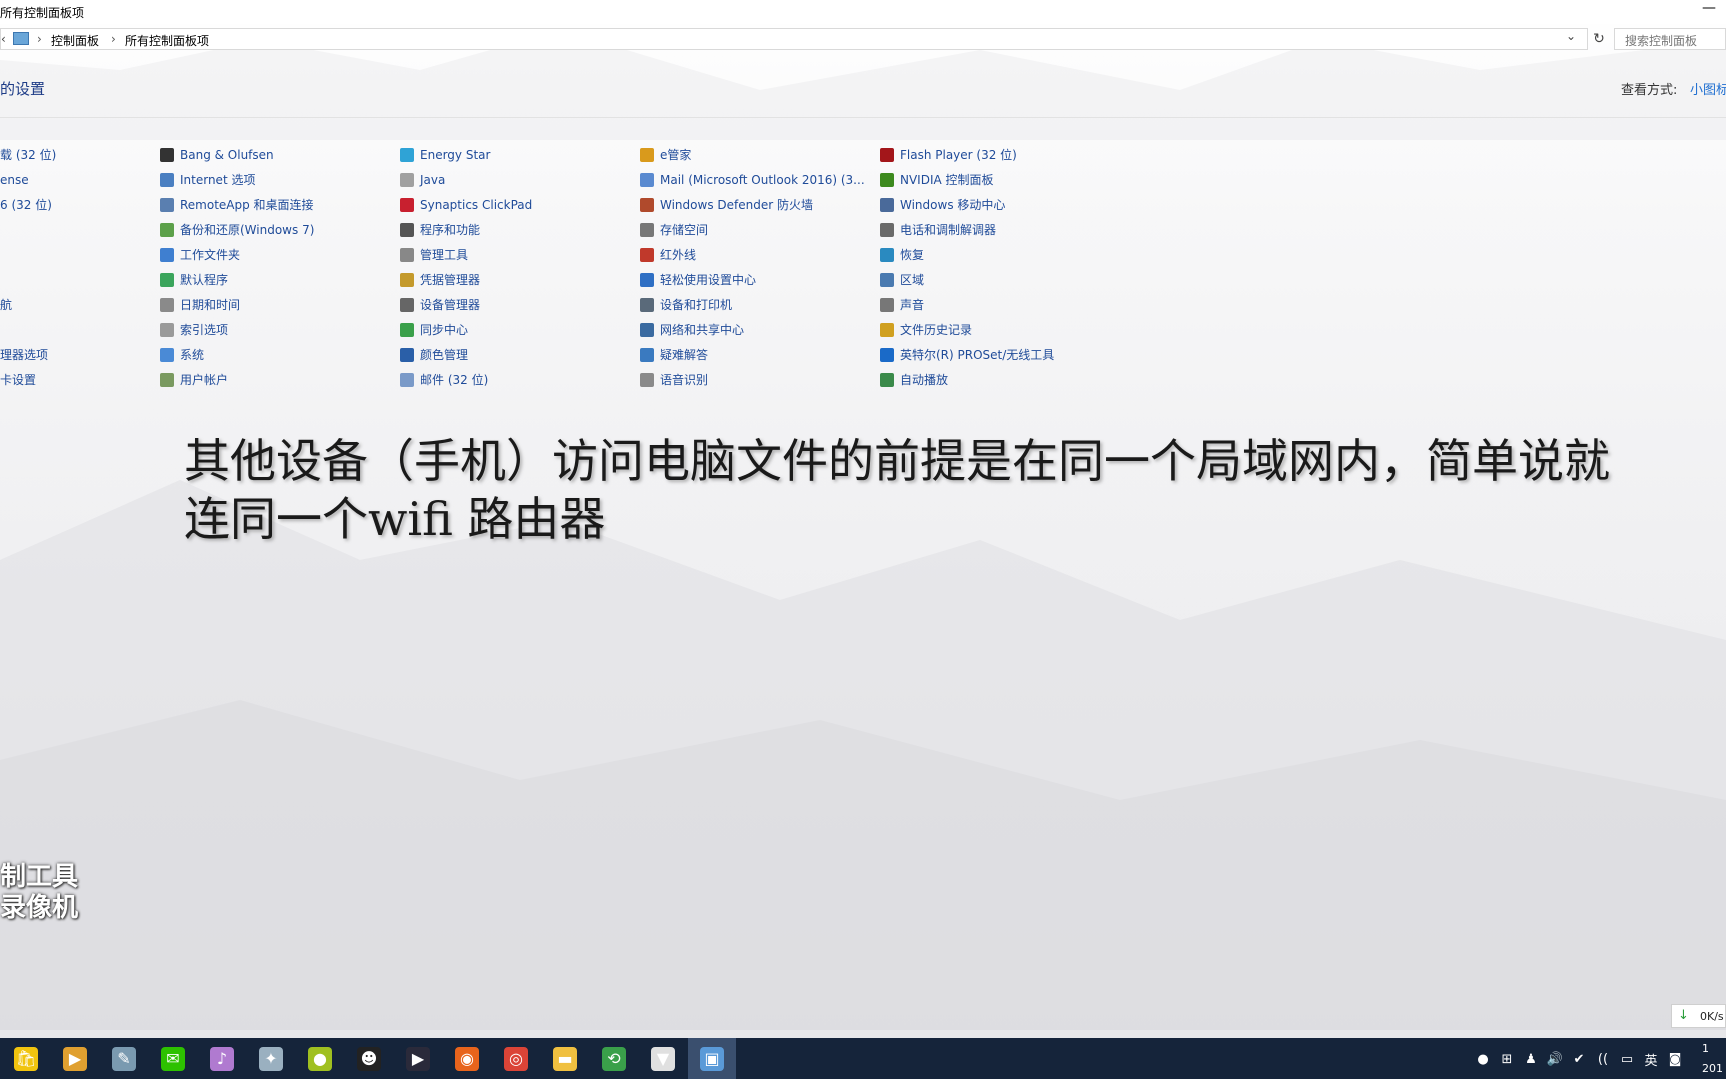  What do you see at coordinates (647, 380) in the screenshot?
I see `speech-recognition-icon` at bounding box center [647, 380].